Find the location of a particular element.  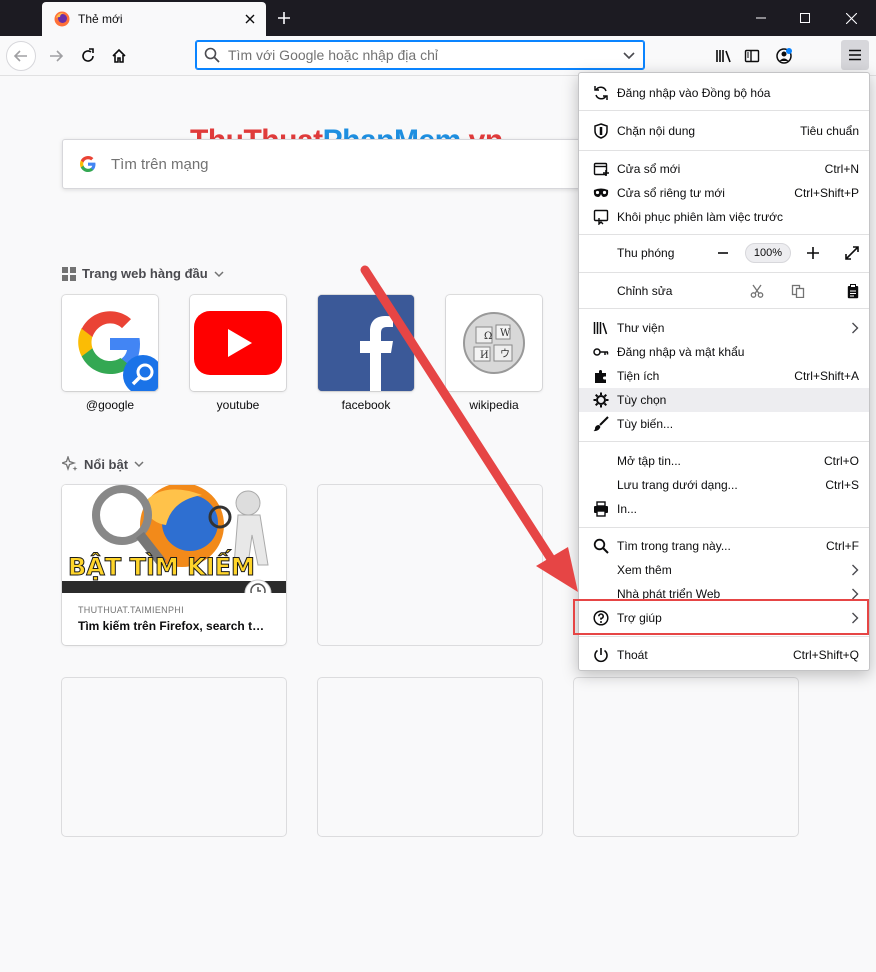

home-icon is located at coordinates (119, 55).